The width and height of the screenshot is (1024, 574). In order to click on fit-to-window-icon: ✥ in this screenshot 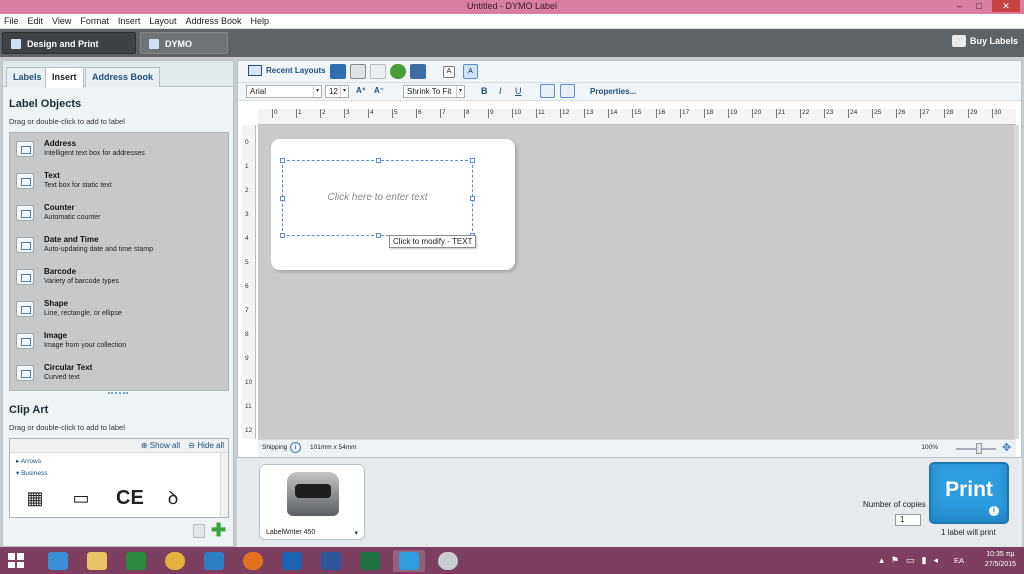, I will do `click(1007, 448)`.